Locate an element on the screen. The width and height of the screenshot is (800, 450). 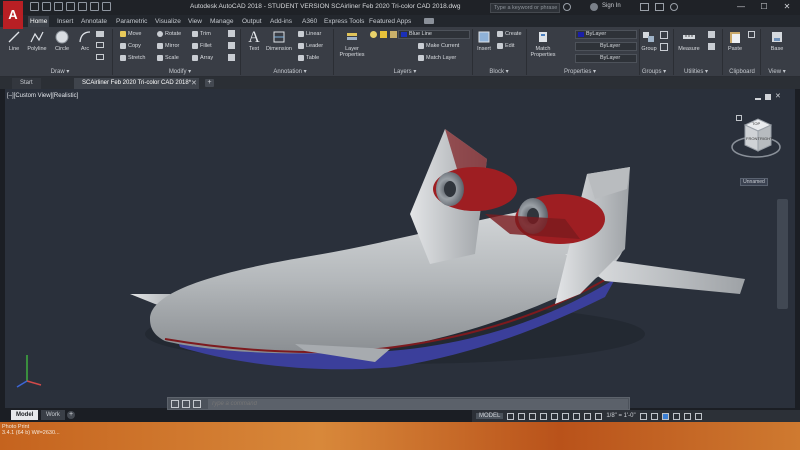
move-button: Move is located at coordinates (130, 34).